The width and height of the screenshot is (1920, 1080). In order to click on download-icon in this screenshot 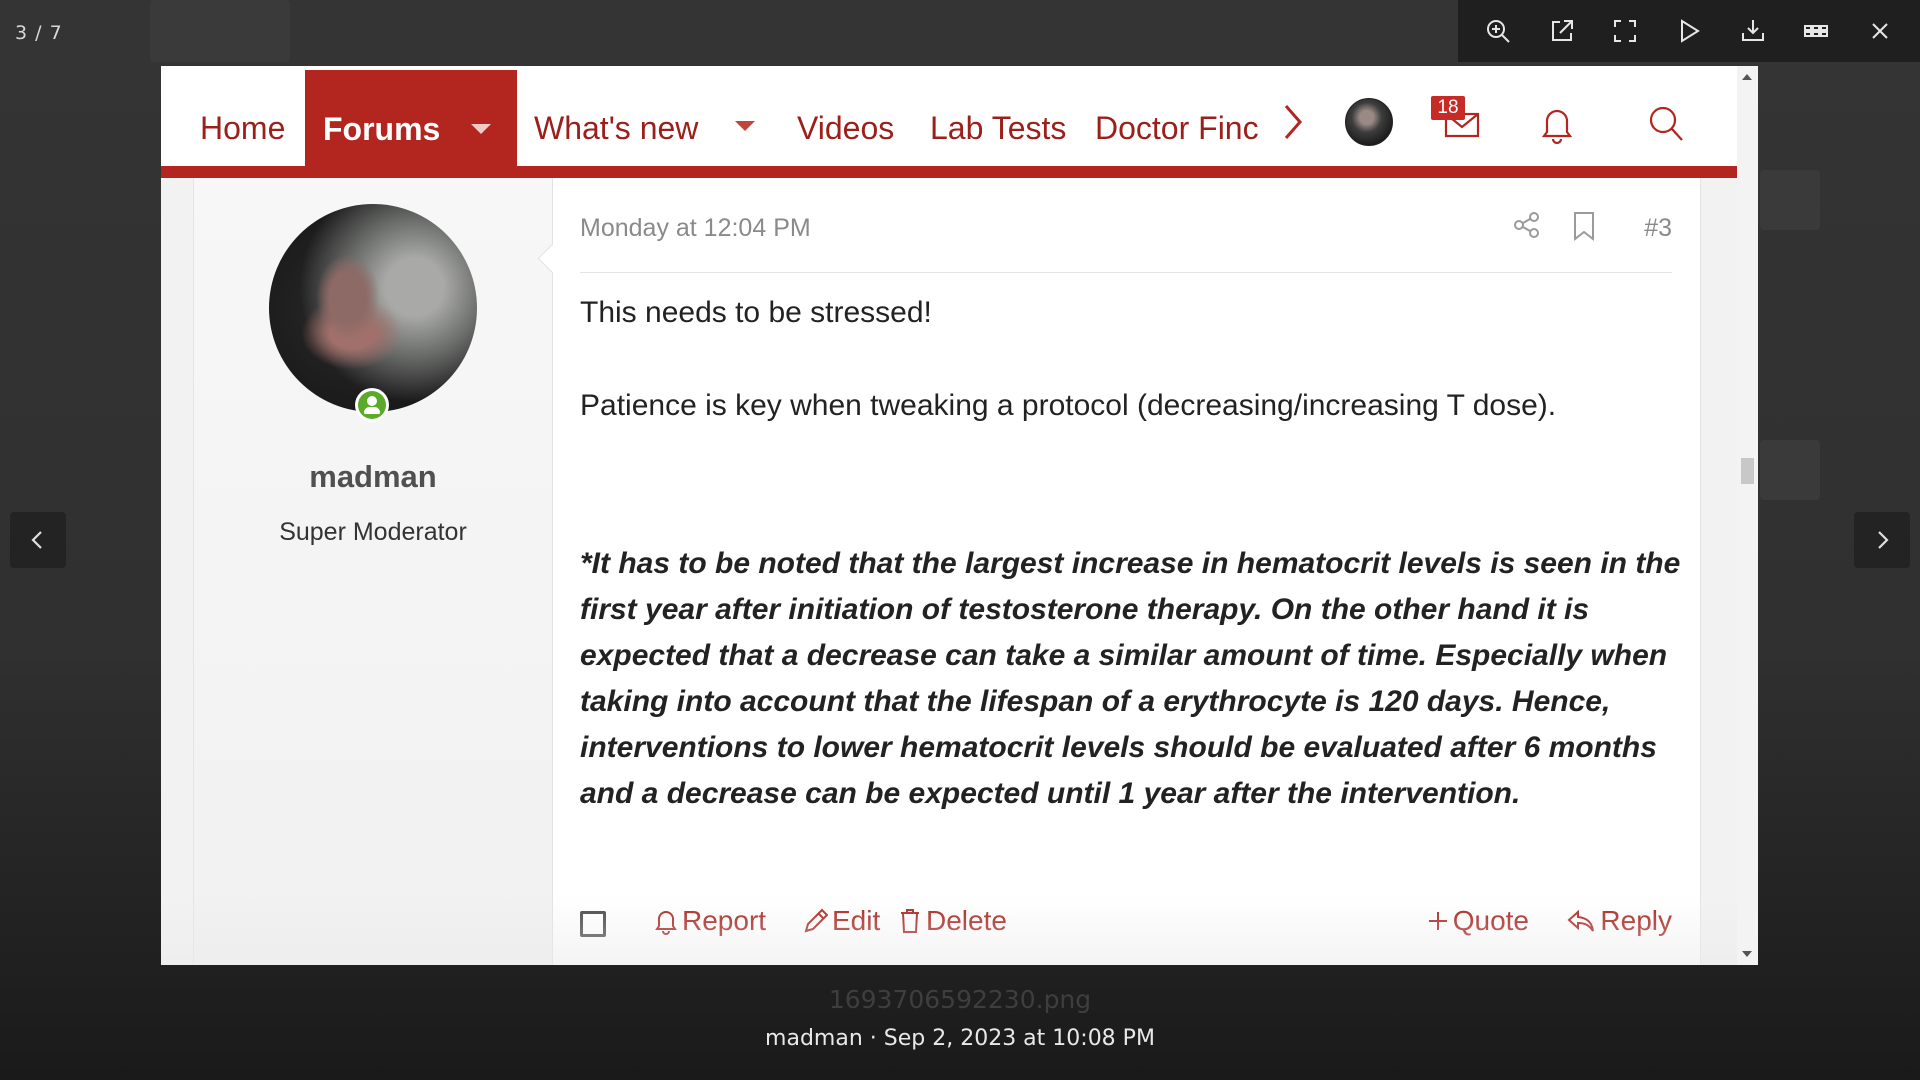, I will do `click(1753, 31)`.